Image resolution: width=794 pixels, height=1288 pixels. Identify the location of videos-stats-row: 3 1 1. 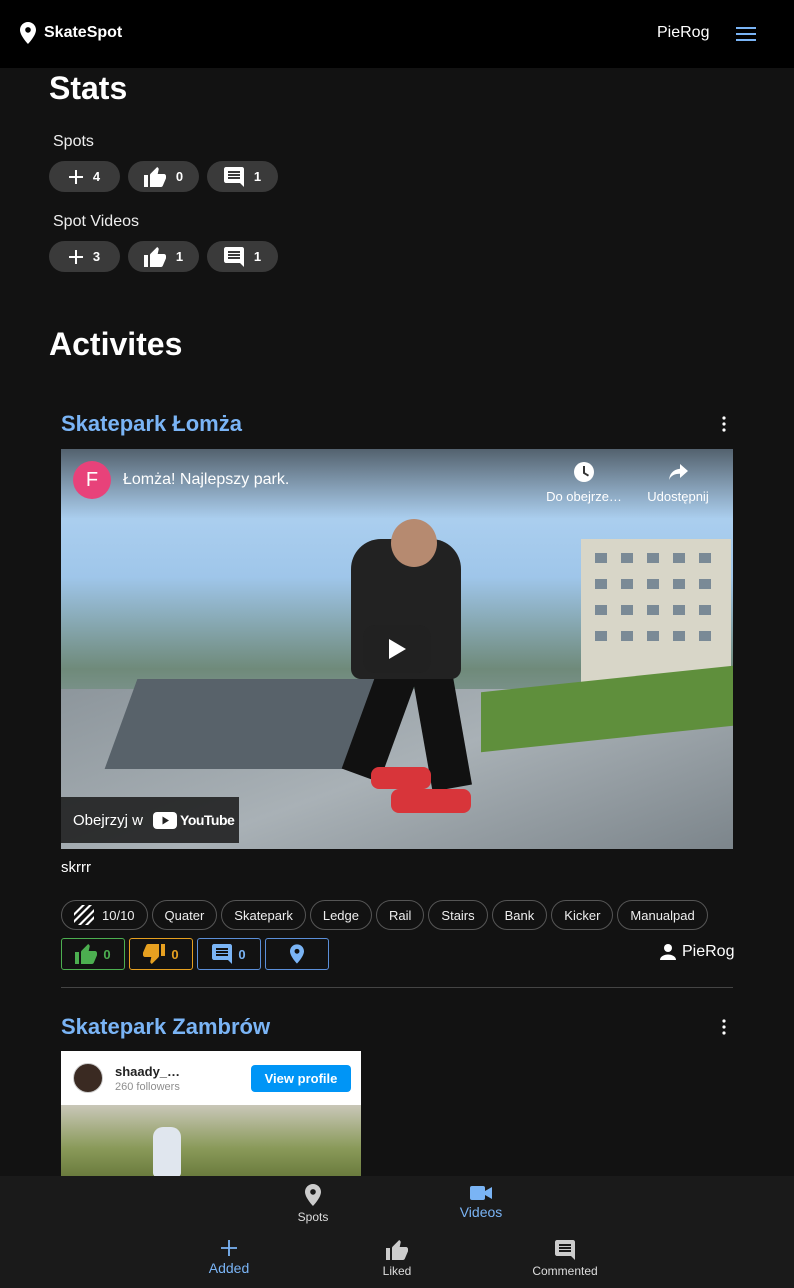
(163, 256).